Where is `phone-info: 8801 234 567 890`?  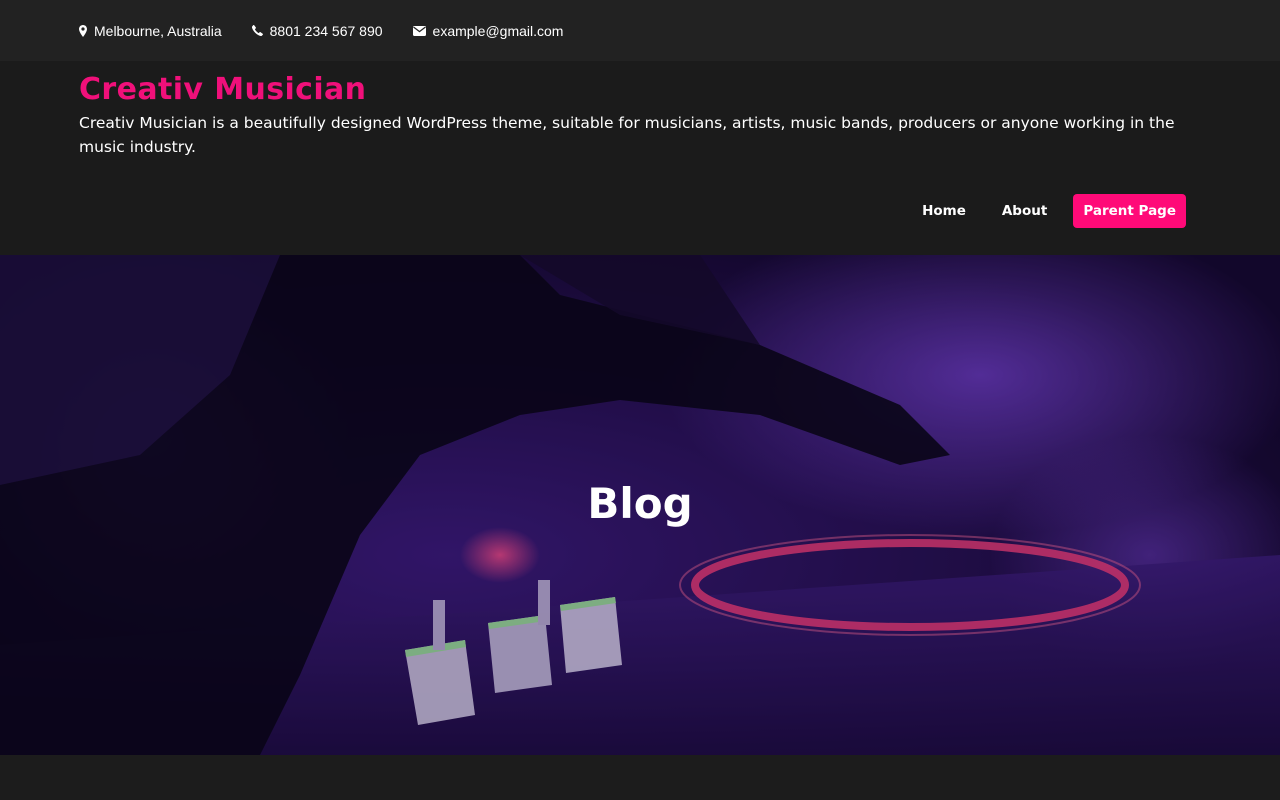 phone-info: 8801 234 567 890 is located at coordinates (317, 30).